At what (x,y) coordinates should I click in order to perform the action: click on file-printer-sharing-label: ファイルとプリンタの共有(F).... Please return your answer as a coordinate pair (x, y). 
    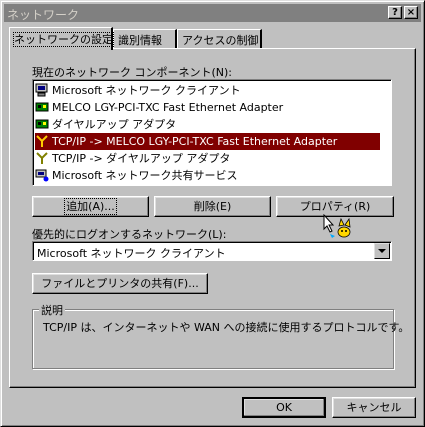
    Looking at the image, I should click on (120, 283).